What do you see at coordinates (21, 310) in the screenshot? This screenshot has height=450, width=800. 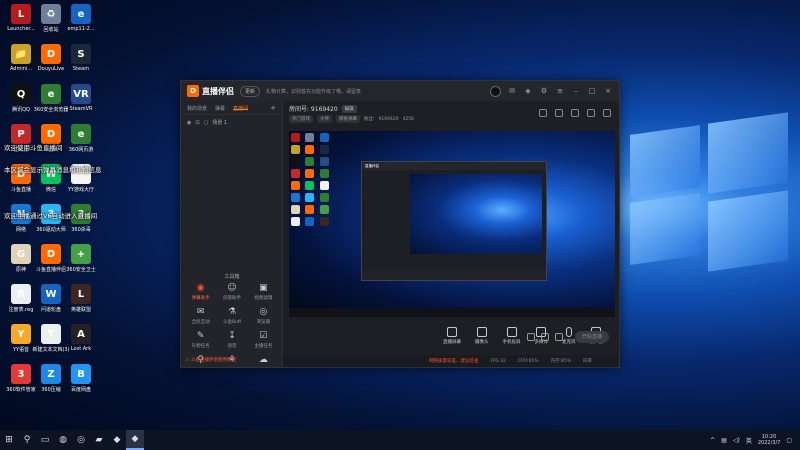 I see `desktop-icon-label: 注册表.reg` at bounding box center [21, 310].